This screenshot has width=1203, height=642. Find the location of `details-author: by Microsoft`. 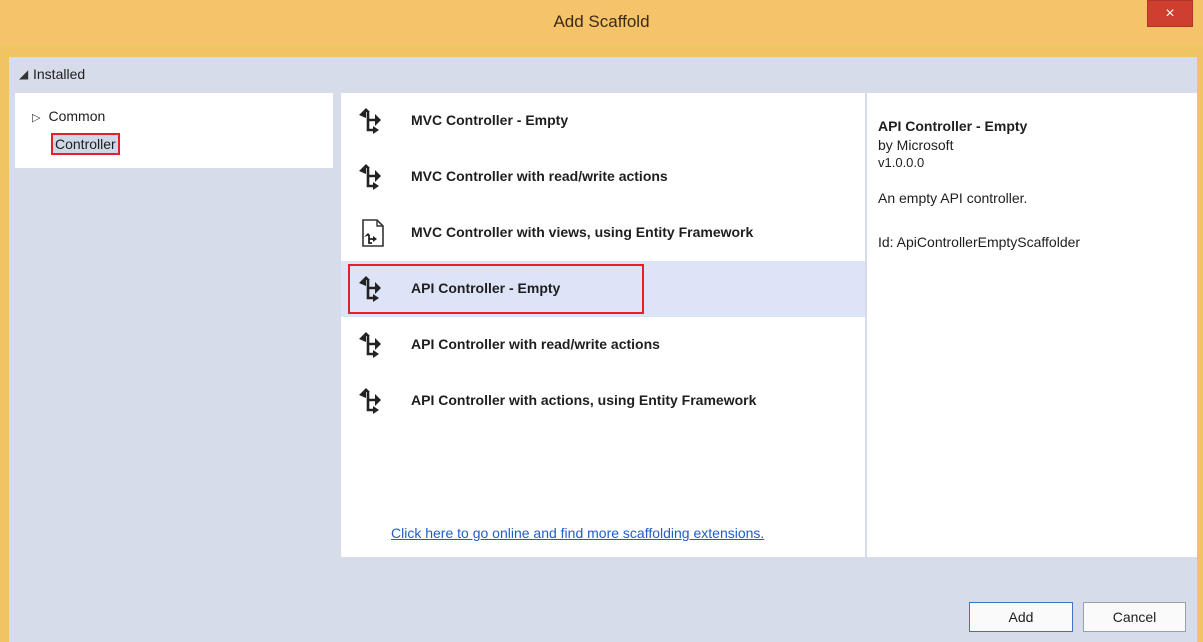

details-author: by Microsoft is located at coordinates (916, 145).